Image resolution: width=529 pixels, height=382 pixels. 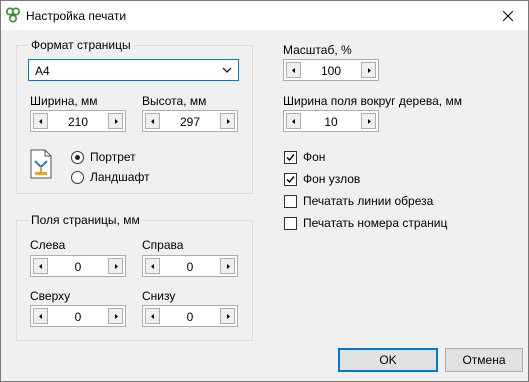 I want to click on margin-bottom-label: Снизу, so click(x=159, y=296).